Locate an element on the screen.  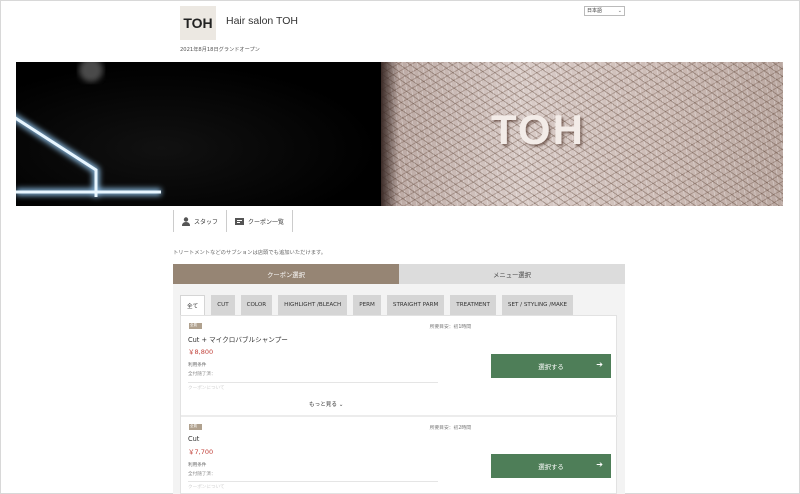
show-more-link: もっと見る ⌄ is located at coordinates (326, 404).